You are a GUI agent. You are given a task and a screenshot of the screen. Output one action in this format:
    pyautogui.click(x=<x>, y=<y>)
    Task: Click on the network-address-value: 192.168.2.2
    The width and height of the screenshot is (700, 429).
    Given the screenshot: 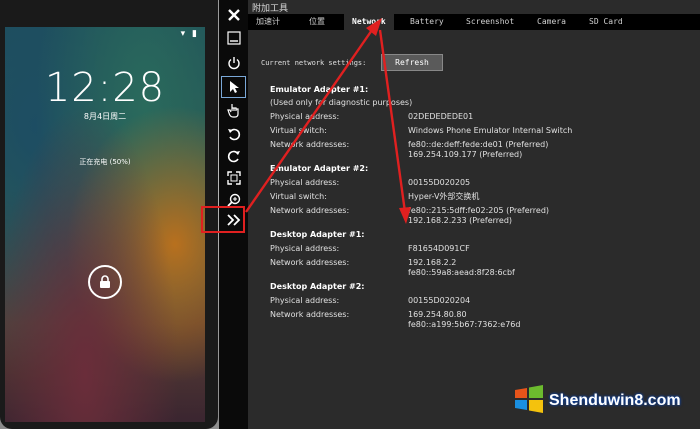 What is the action you would take?
    pyautogui.click(x=432, y=262)
    